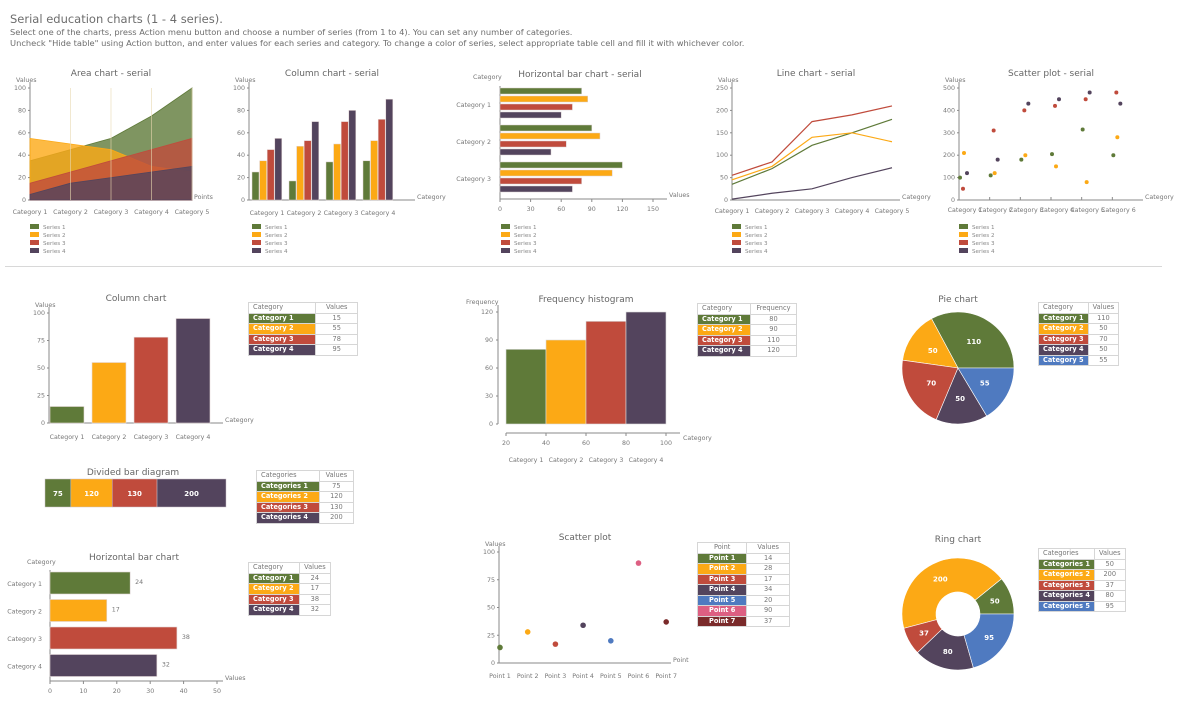 The height and width of the screenshot is (707, 1180). Describe the element at coordinates (1103, 339) in the screenshot. I see `value-cell: 70` at that location.